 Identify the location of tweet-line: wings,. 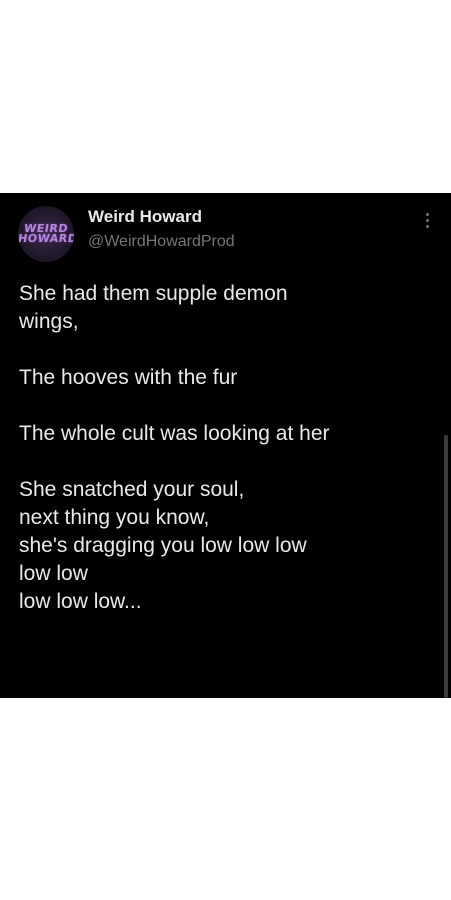
(49, 321).